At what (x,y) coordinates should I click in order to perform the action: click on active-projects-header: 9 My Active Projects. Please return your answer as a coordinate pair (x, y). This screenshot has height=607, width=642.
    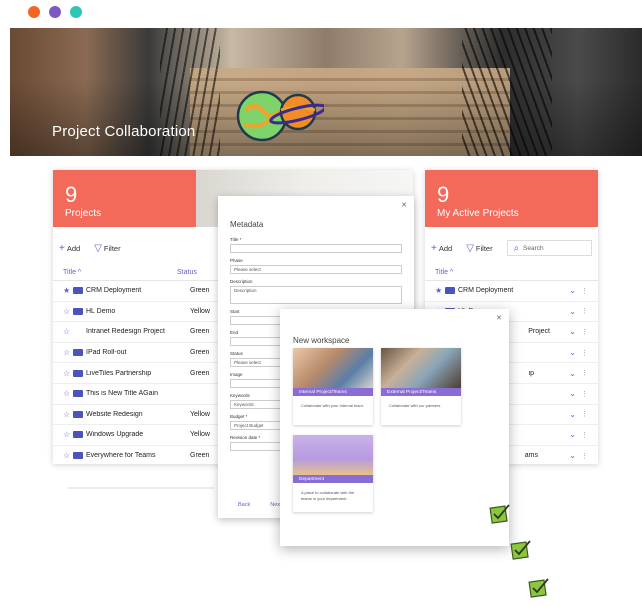
    Looking at the image, I should click on (511, 198).